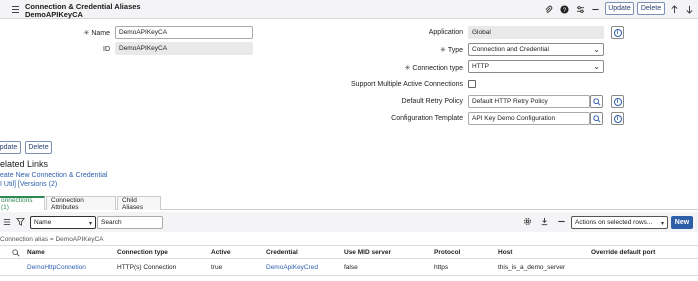 This screenshot has width=698, height=281. I want to click on table-header-top-line, so click(349, 245).